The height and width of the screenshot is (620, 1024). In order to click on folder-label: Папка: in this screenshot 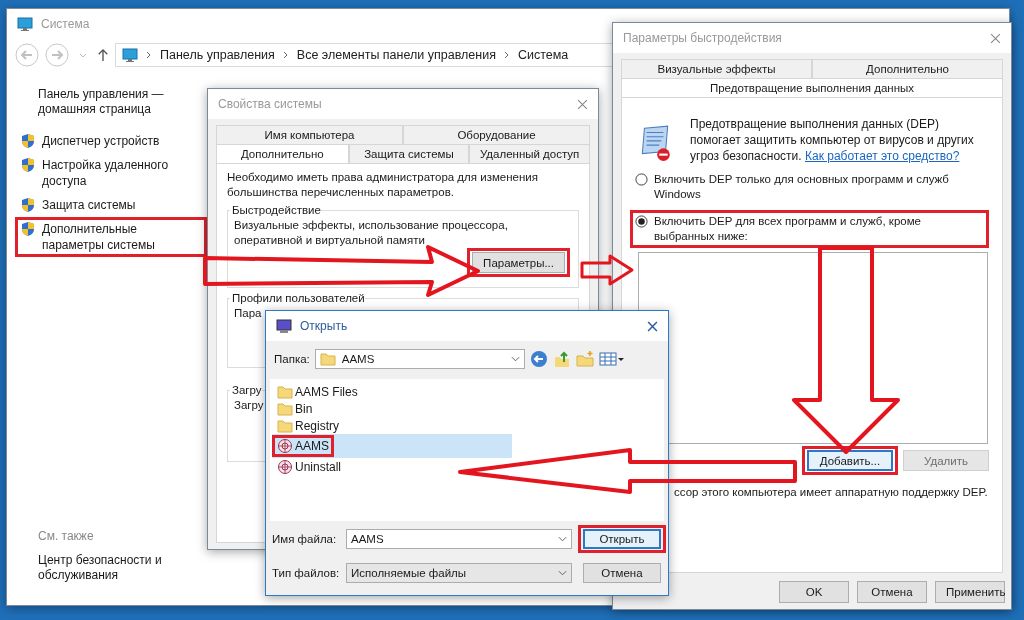, I will do `click(292, 359)`.